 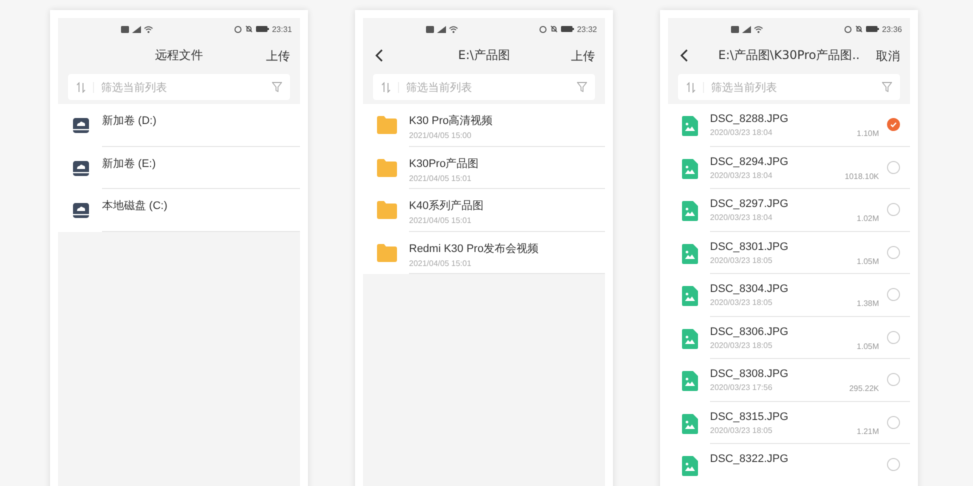 What do you see at coordinates (789, 253) in the screenshot?
I see `list-item: DSC_8301.JPG 2020/03/23 18:05 1.05M` at bounding box center [789, 253].